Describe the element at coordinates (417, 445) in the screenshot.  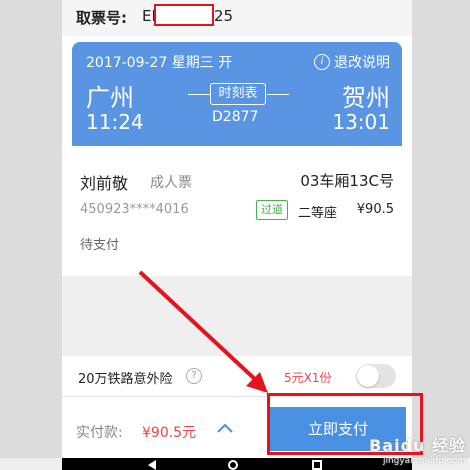
I see `watermark-brand: Baidu 经验` at that location.